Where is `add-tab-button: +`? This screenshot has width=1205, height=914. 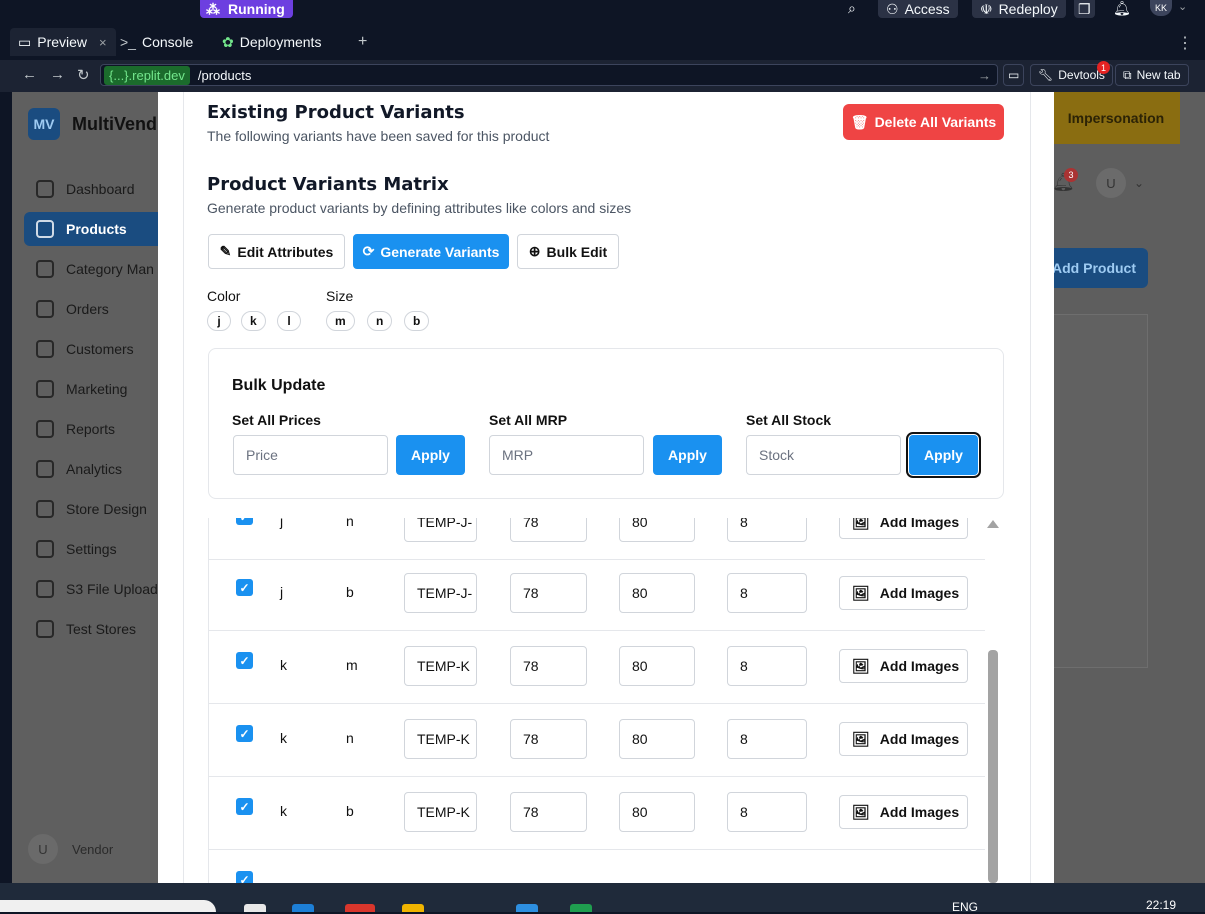
add-tab-button: + is located at coordinates (362, 42).